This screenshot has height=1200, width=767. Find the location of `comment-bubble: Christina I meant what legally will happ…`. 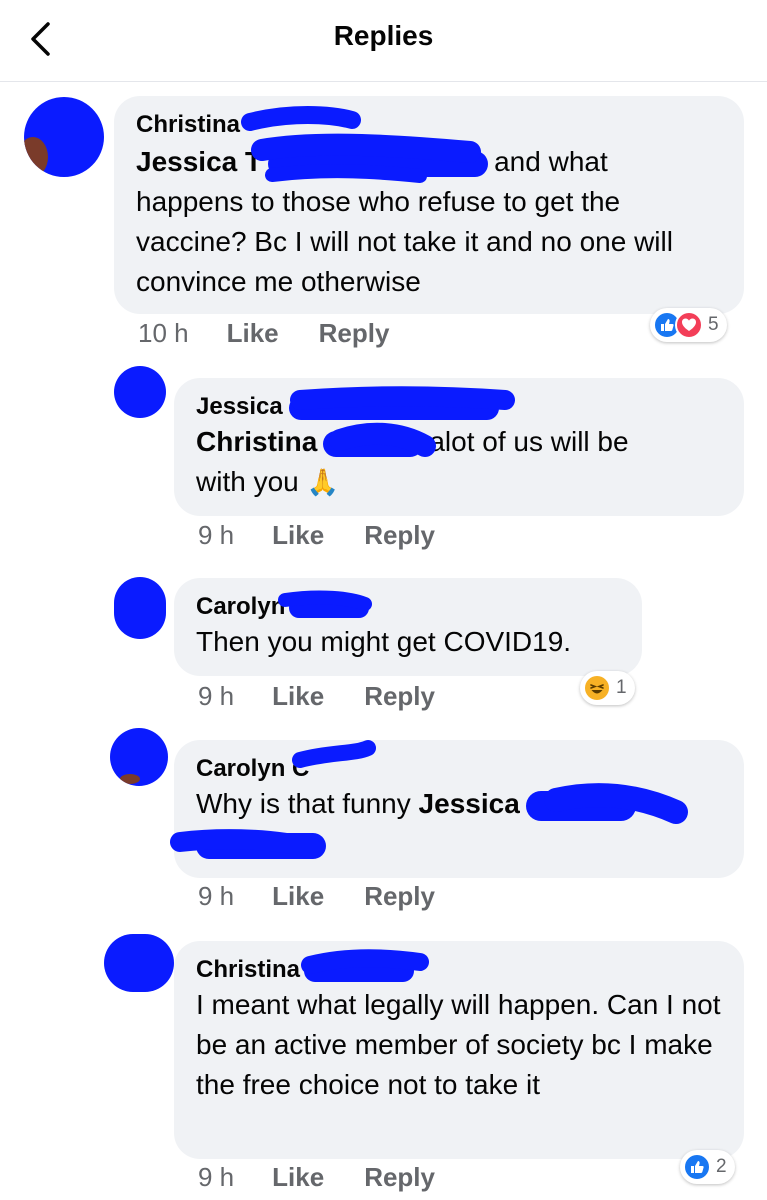

comment-bubble: Christina I meant what legally will happ… is located at coordinates (459, 1050).